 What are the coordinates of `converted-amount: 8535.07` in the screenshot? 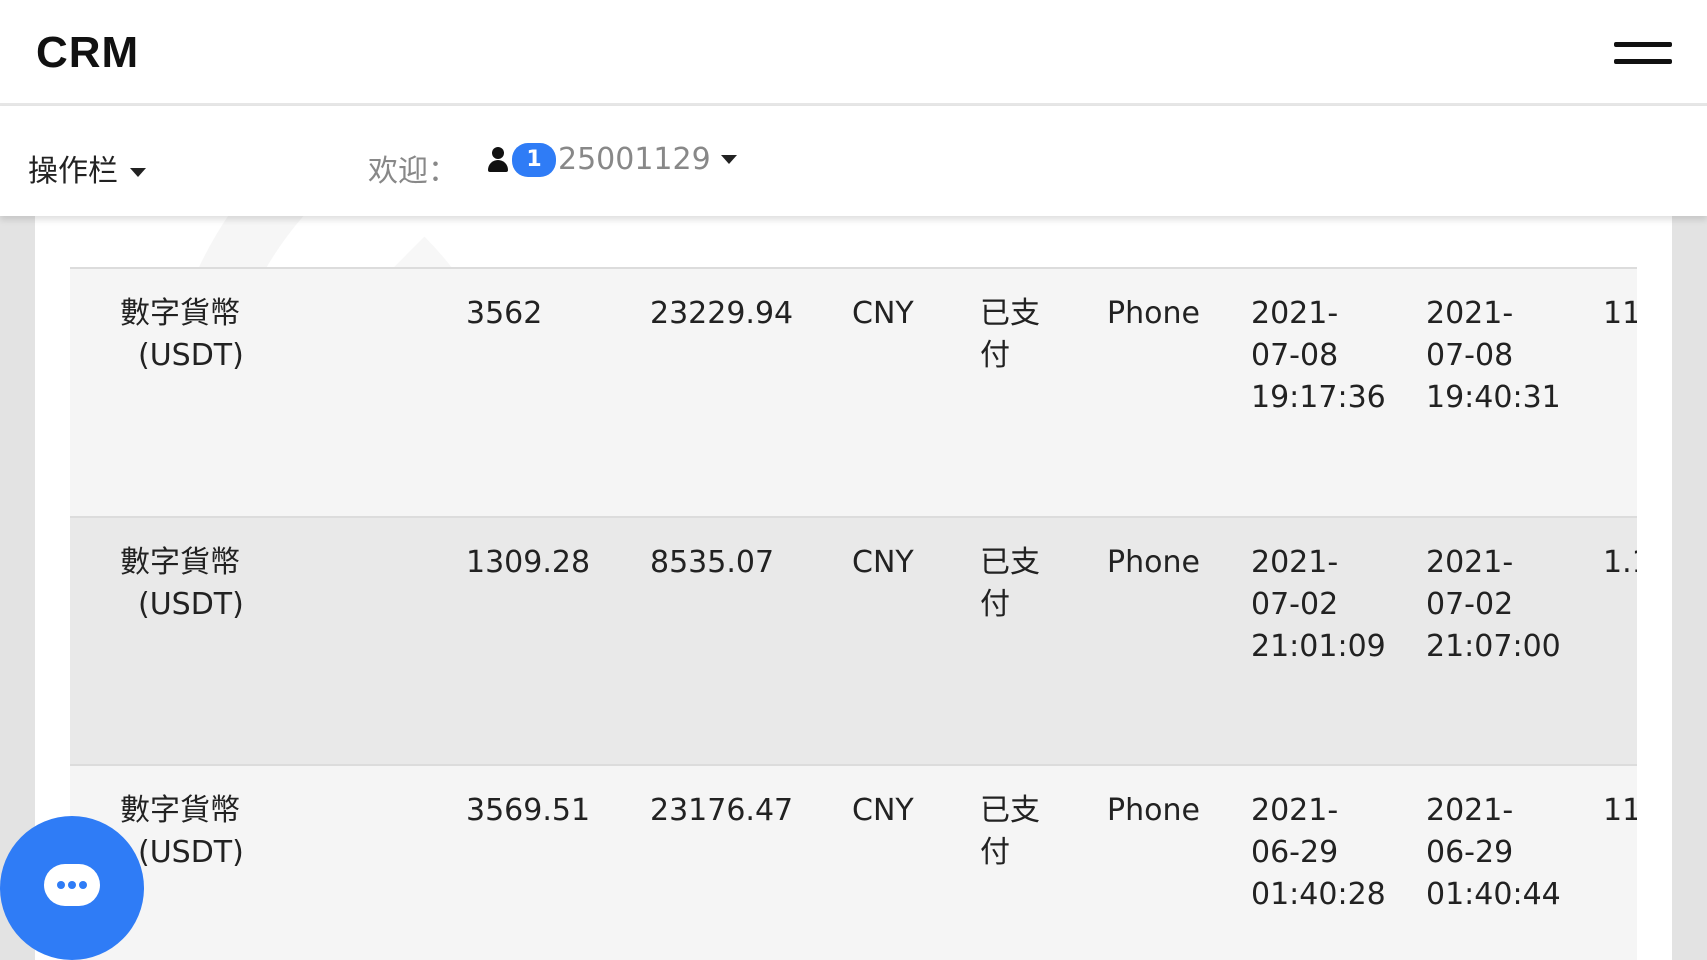 It's located at (712, 562).